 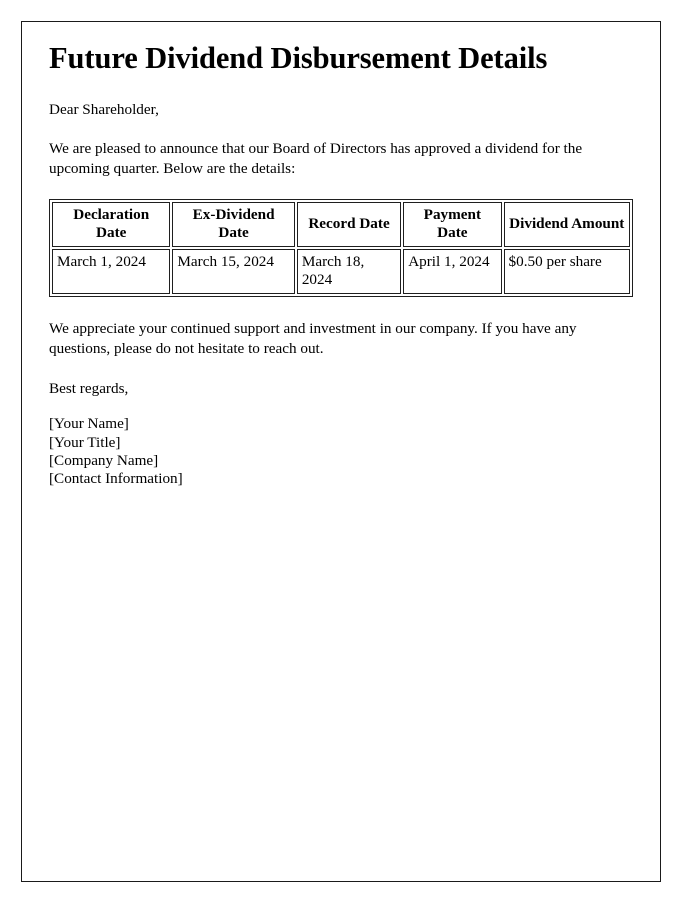 I want to click on signature-company: [Company Name], so click(x=104, y=460).